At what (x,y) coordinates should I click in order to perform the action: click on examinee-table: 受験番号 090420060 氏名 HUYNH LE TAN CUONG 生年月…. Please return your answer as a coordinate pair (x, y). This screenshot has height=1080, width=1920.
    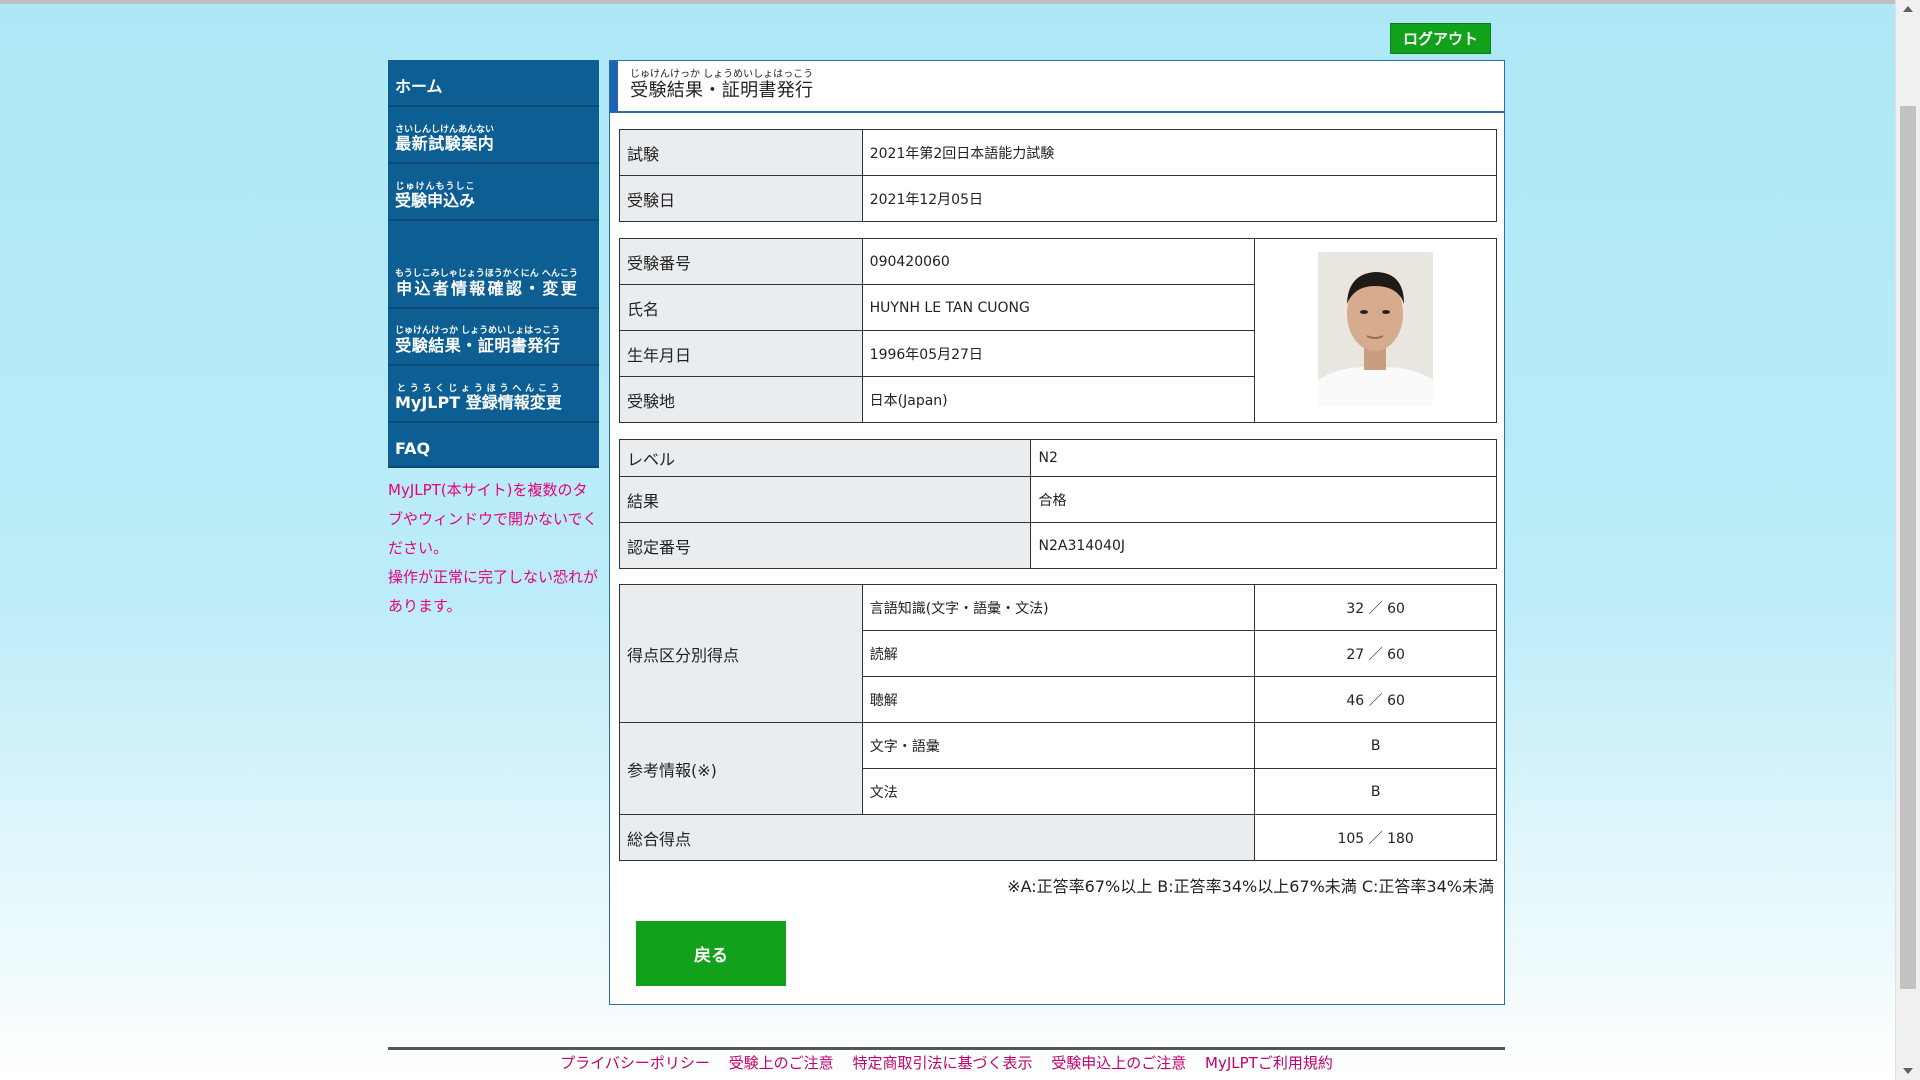
    Looking at the image, I should click on (1058, 330).